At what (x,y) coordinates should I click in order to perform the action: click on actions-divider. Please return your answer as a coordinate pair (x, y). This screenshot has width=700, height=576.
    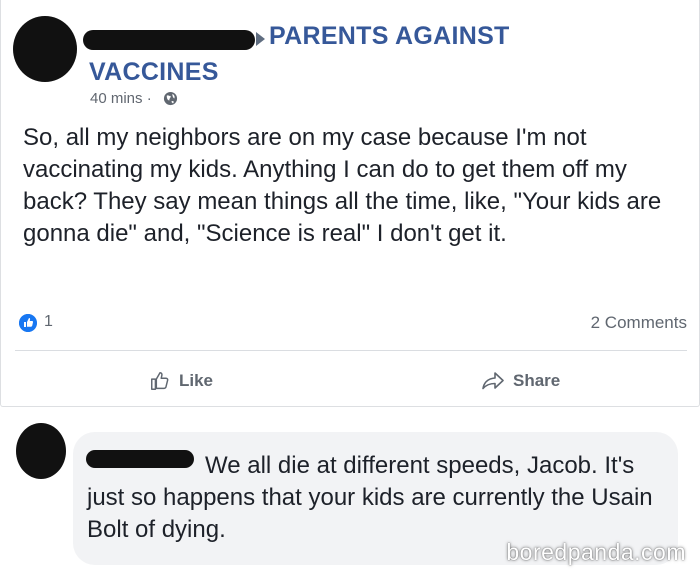
    Looking at the image, I should click on (351, 350).